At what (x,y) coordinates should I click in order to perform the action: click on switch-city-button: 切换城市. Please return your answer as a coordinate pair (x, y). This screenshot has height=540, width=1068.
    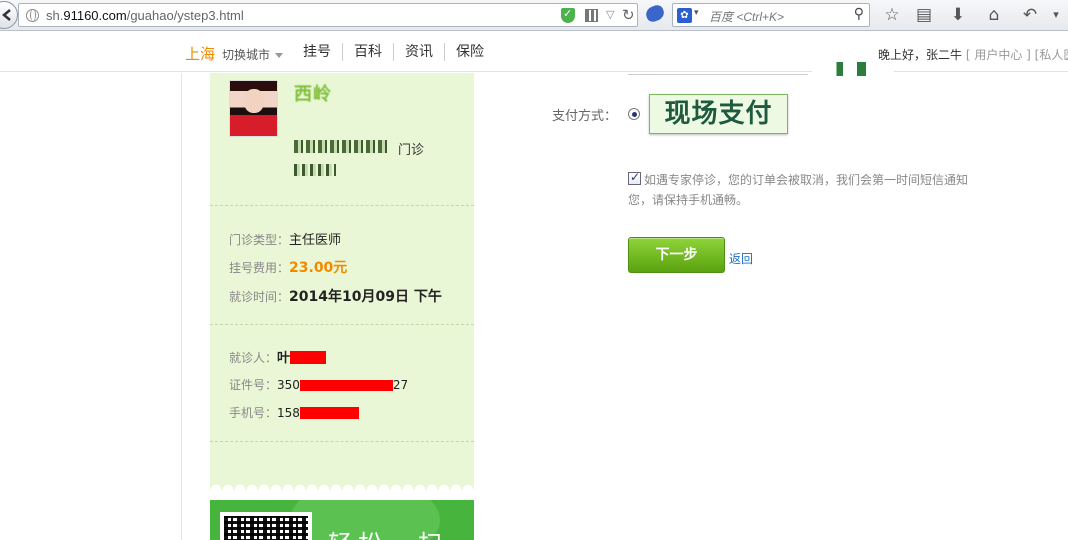
    Looking at the image, I should click on (252, 54).